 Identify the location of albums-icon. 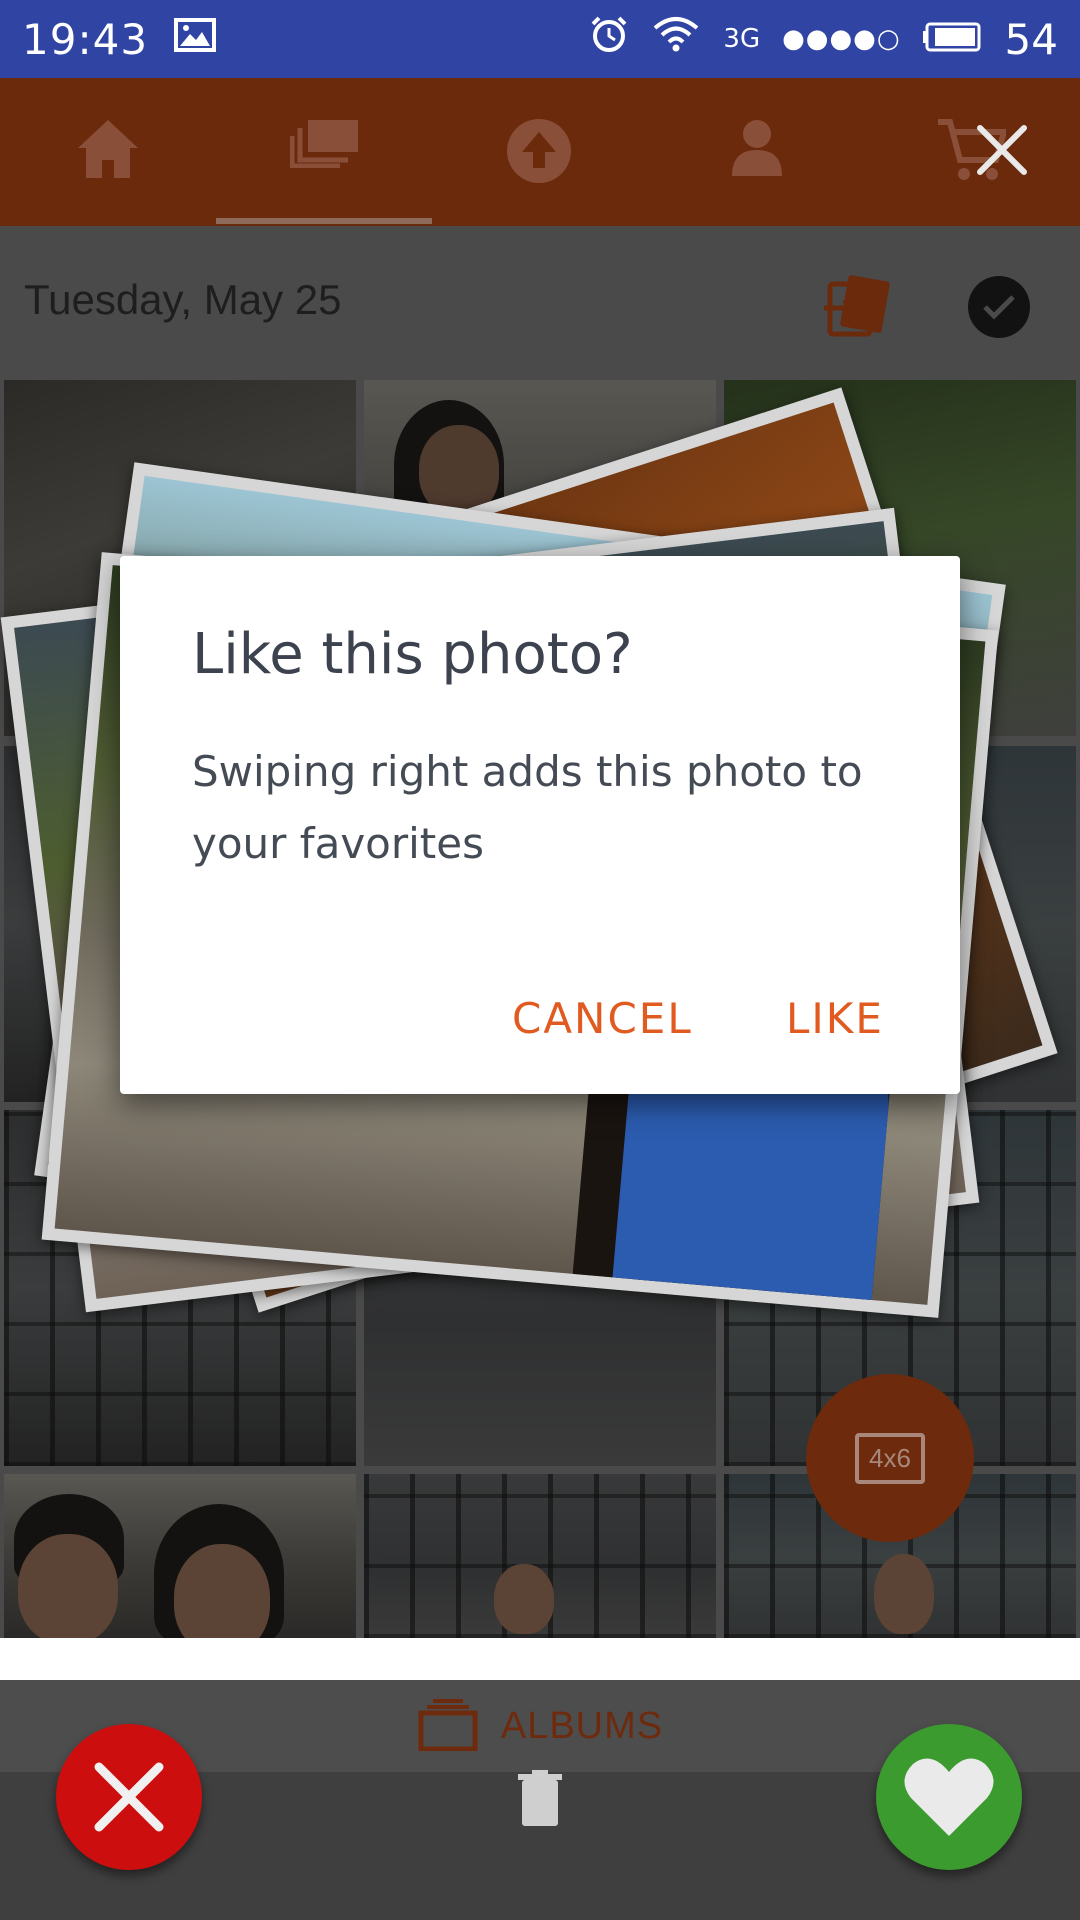
(448, 1726).